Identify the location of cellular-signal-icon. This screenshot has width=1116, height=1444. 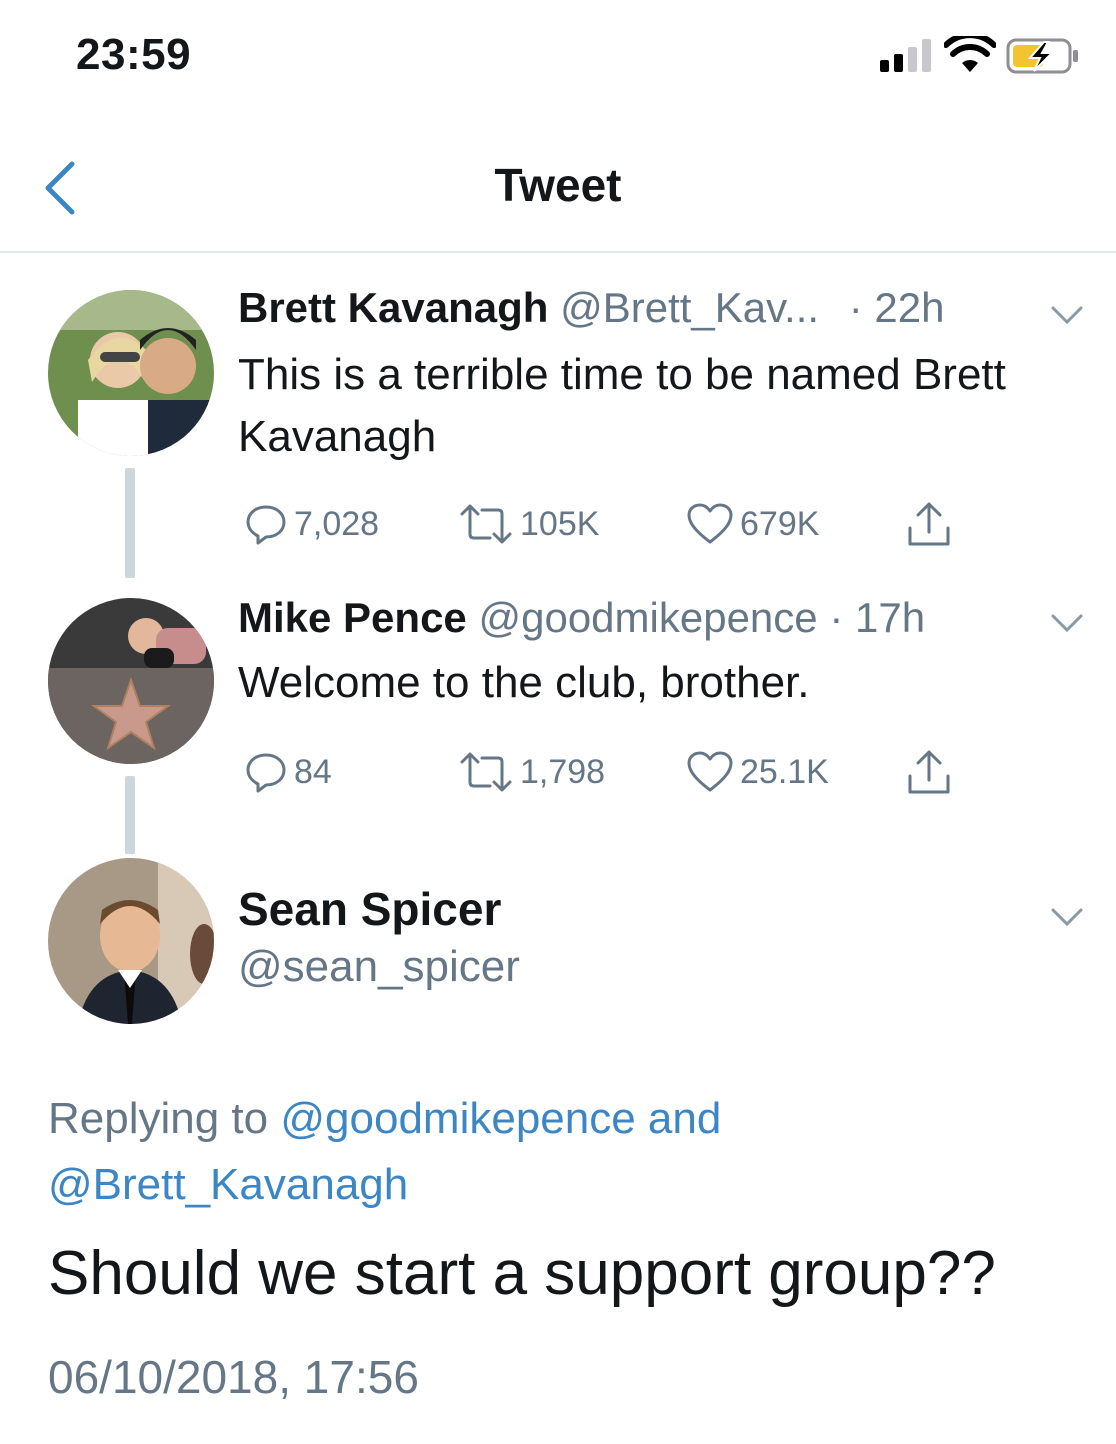
(905, 55).